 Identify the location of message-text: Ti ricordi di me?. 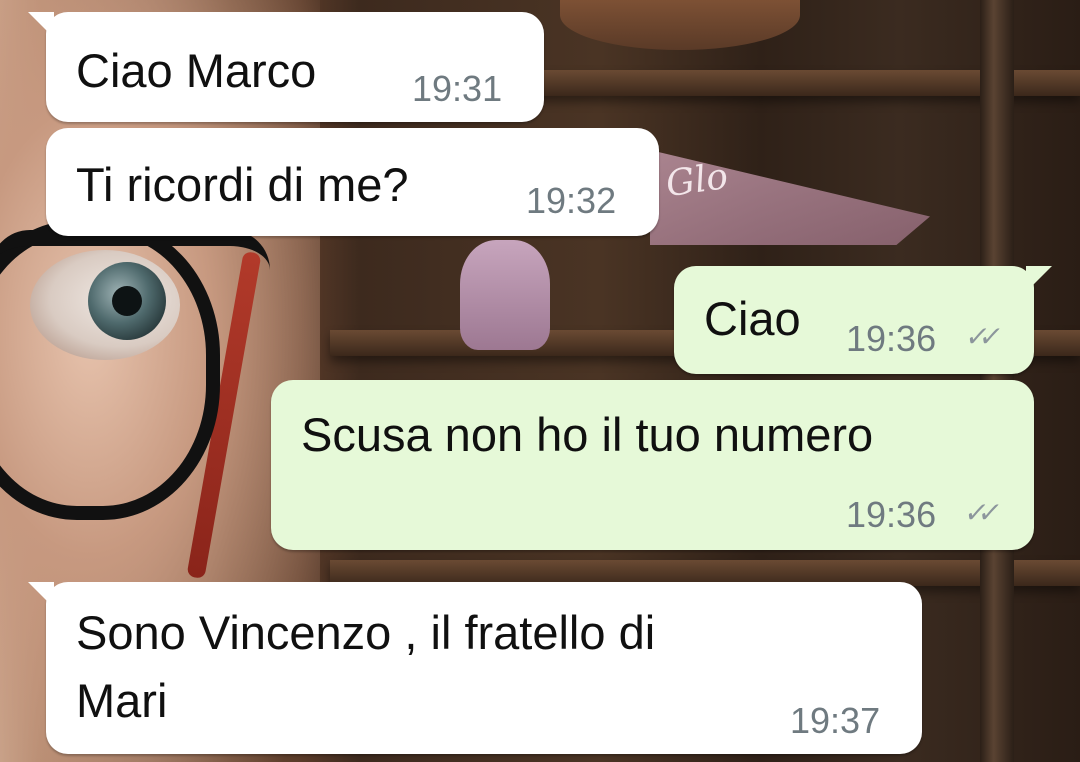
(242, 184).